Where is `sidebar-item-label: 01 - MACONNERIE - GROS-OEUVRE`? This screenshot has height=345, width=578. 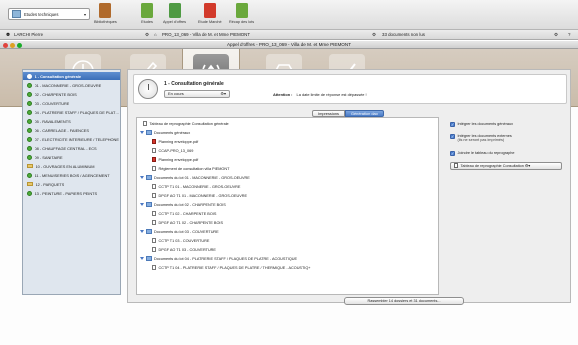
sidebar-item-label: 01 - MACONNERIE - GROS-OEUVRE is located at coordinates (68, 85).